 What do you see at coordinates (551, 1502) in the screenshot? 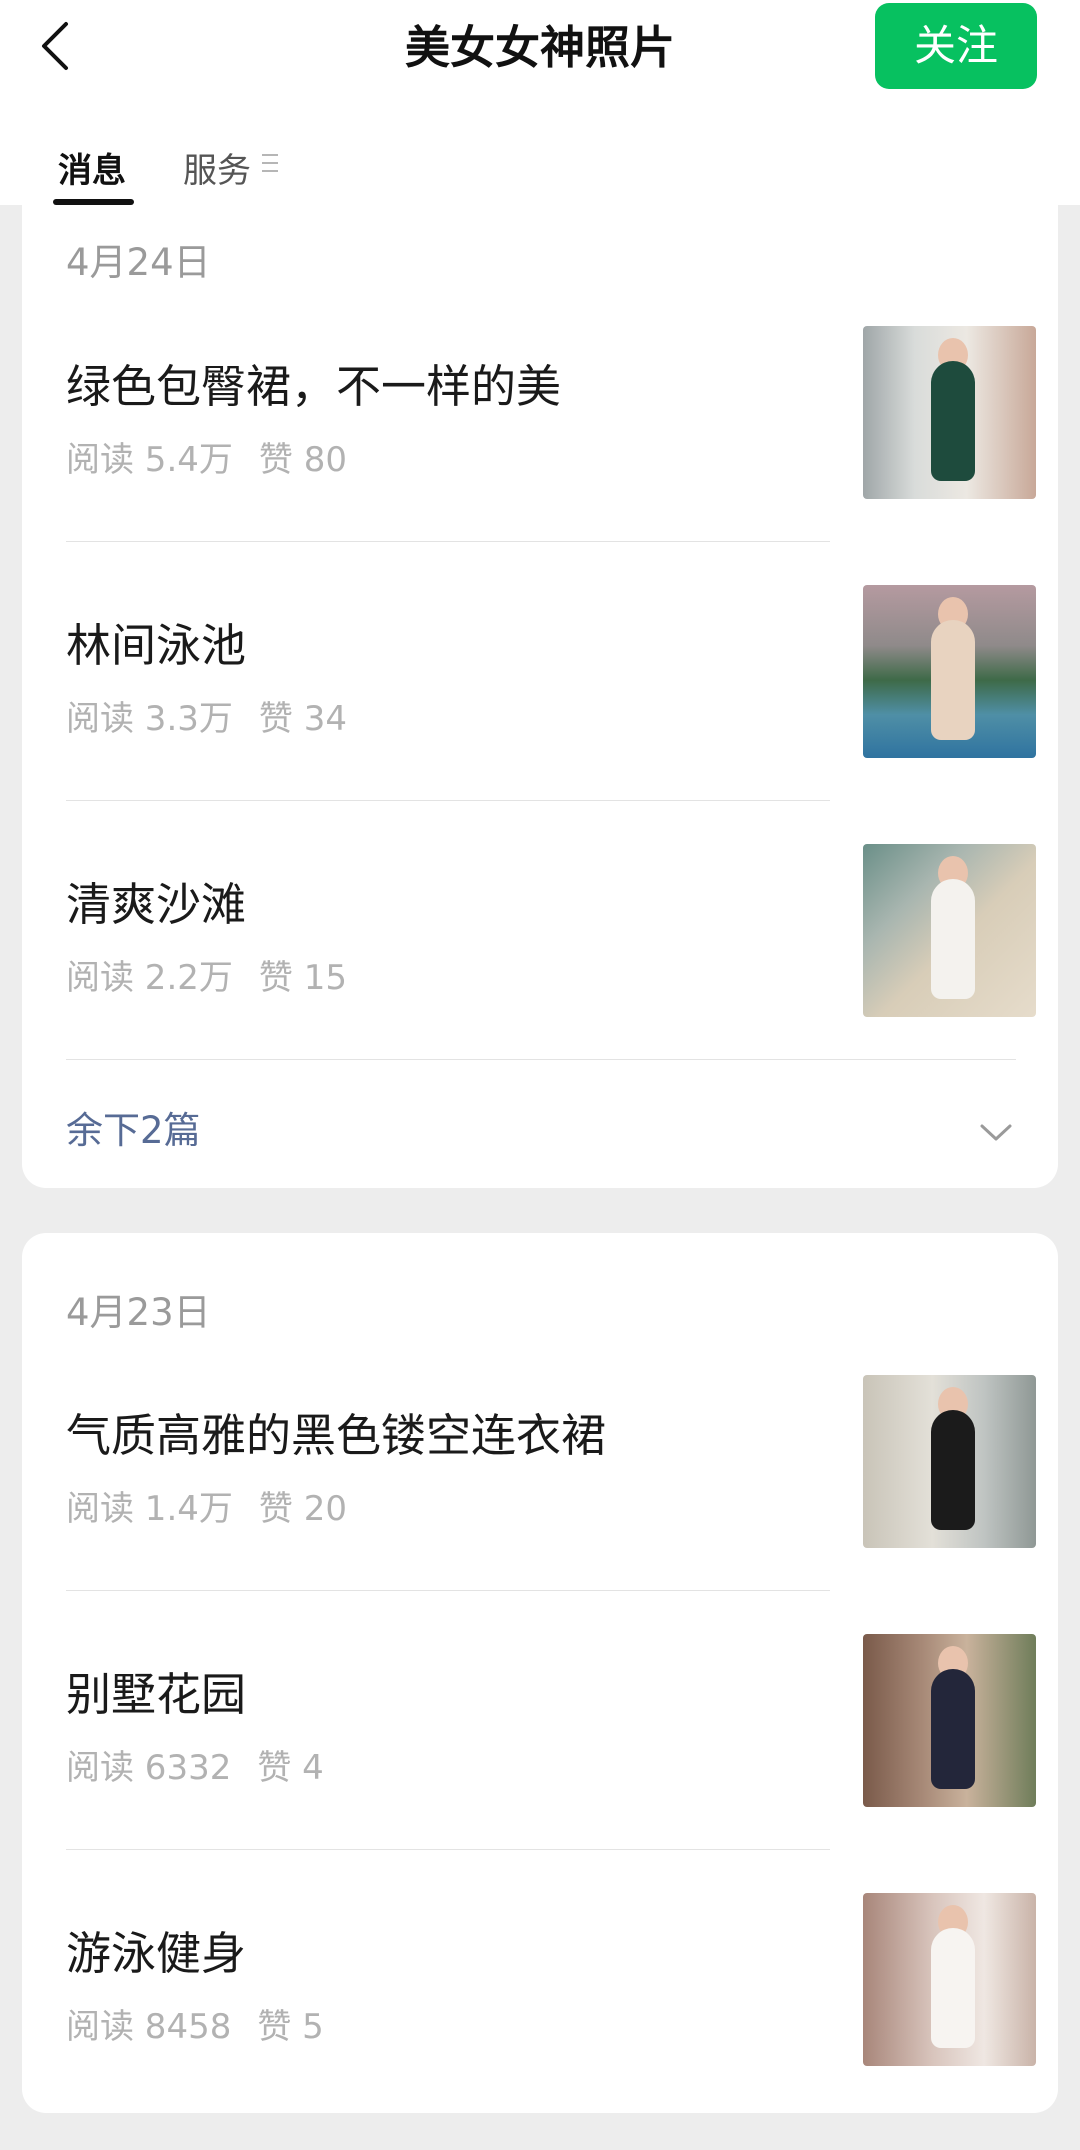
I see `article-item: 气质高雅的黑色镂空连衣裙 阅读 1.4万赞 20` at bounding box center [551, 1502].